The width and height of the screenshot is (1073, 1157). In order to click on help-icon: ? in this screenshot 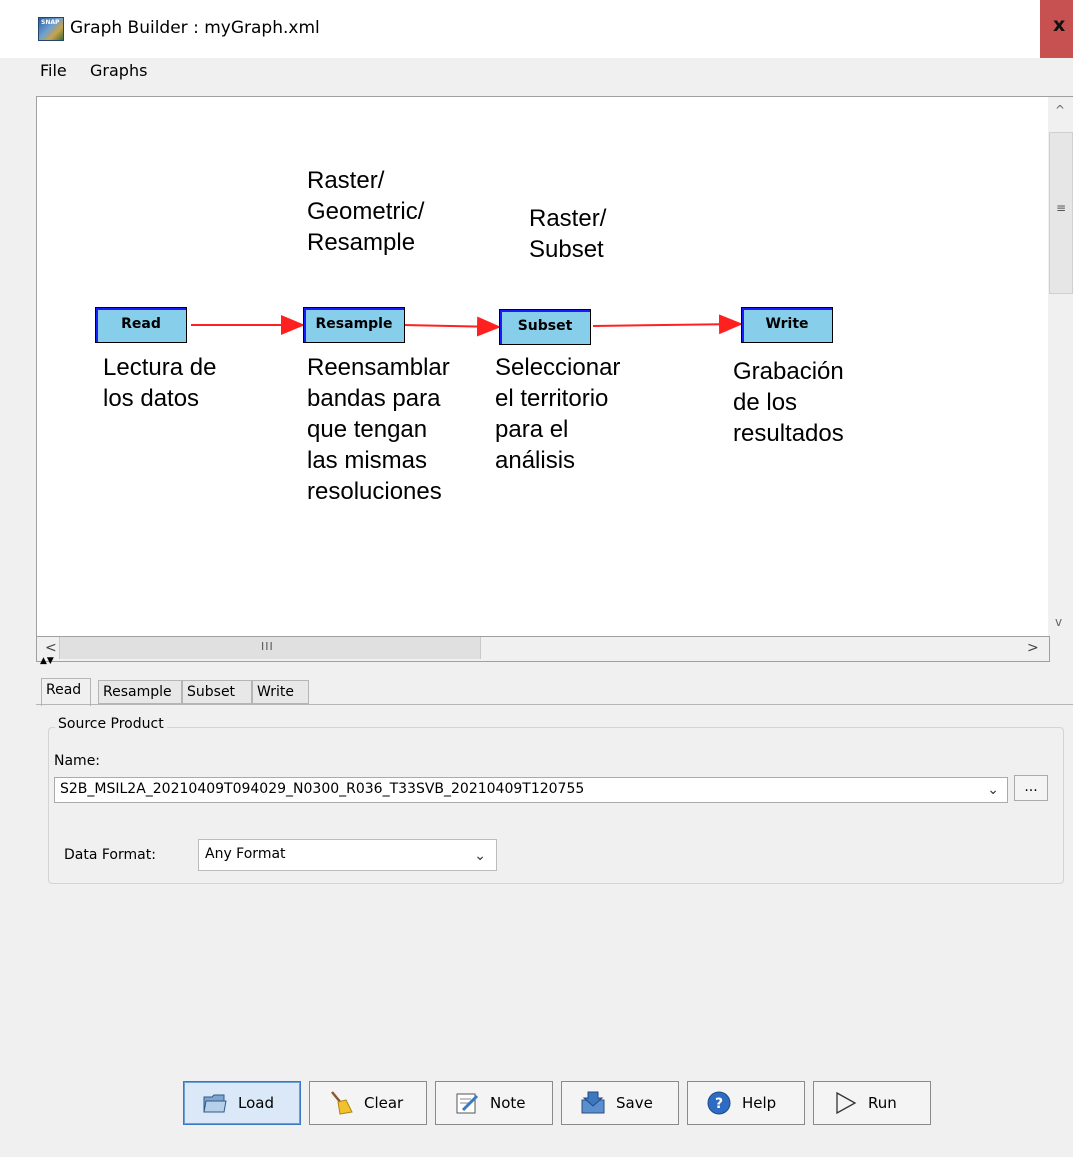, I will do `click(719, 1103)`.